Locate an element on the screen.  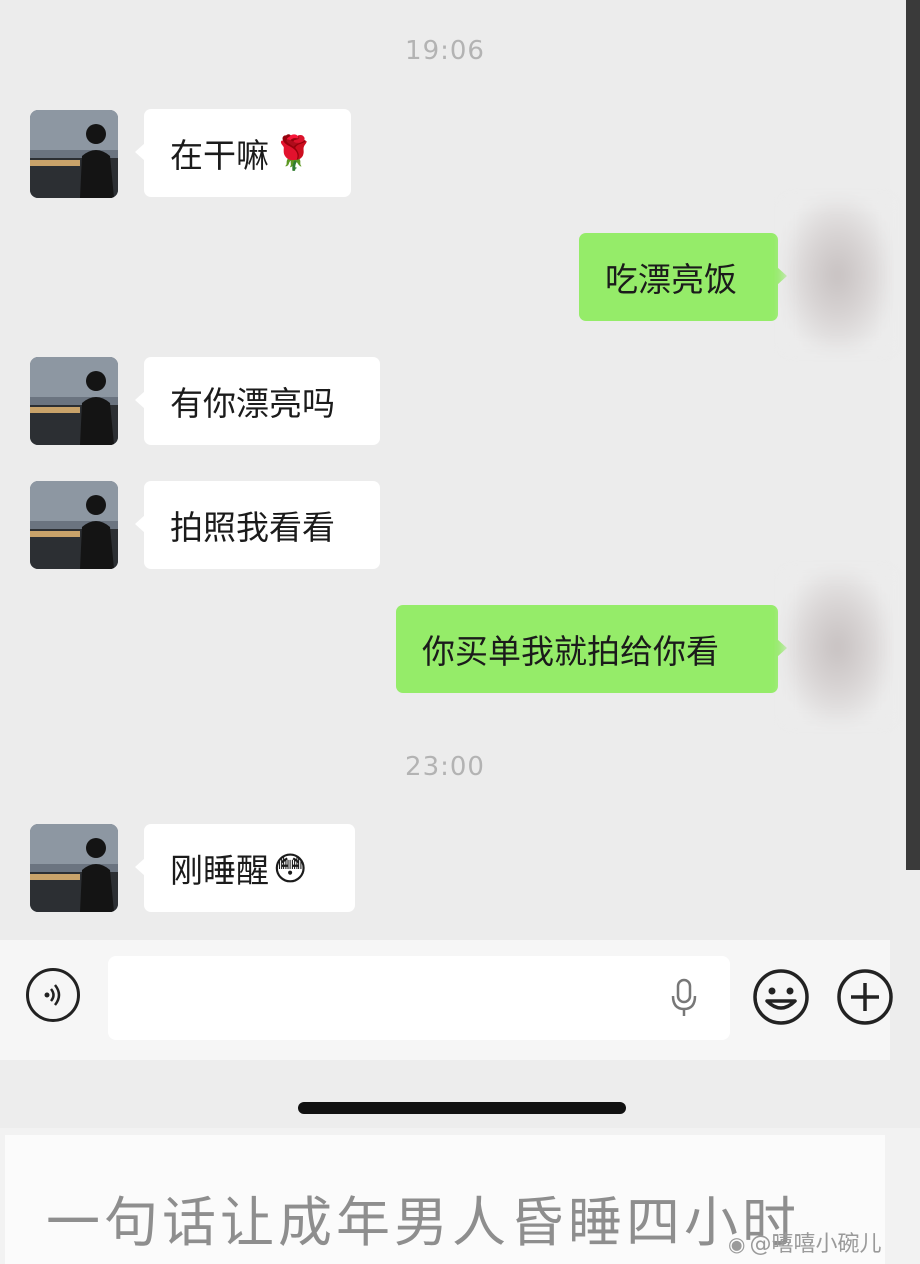
flushed-emoji: 😳 is located at coordinates (290, 868).